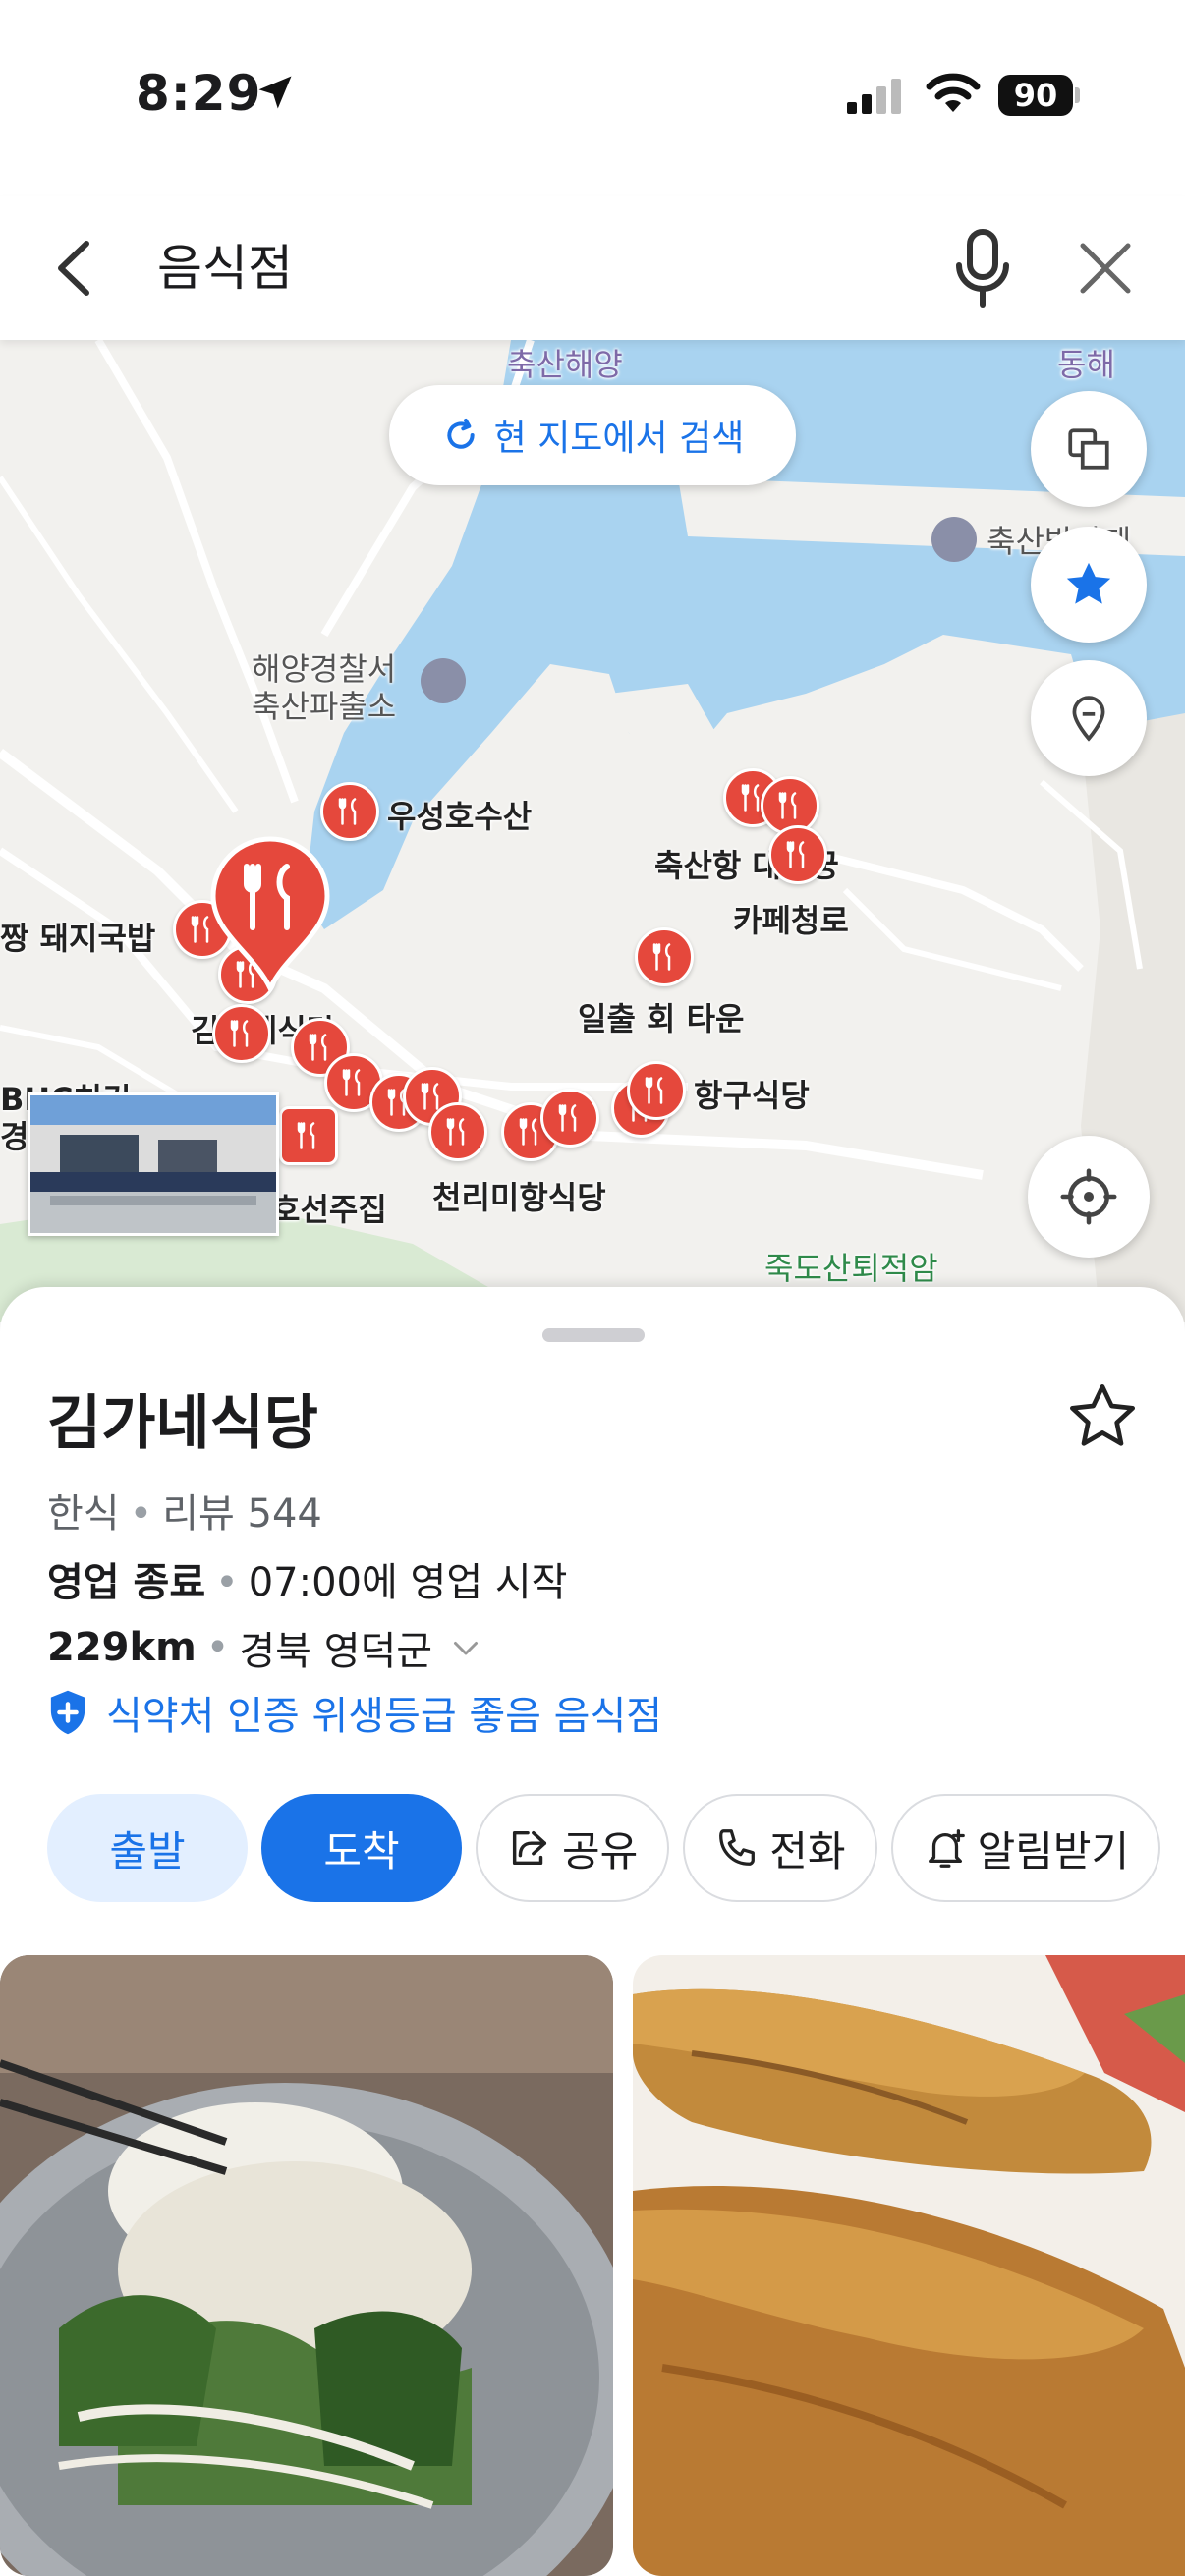 Image resolution: width=1185 pixels, height=2576 pixels. Describe the element at coordinates (738, 1847) in the screenshot. I see `phone-icon` at that location.